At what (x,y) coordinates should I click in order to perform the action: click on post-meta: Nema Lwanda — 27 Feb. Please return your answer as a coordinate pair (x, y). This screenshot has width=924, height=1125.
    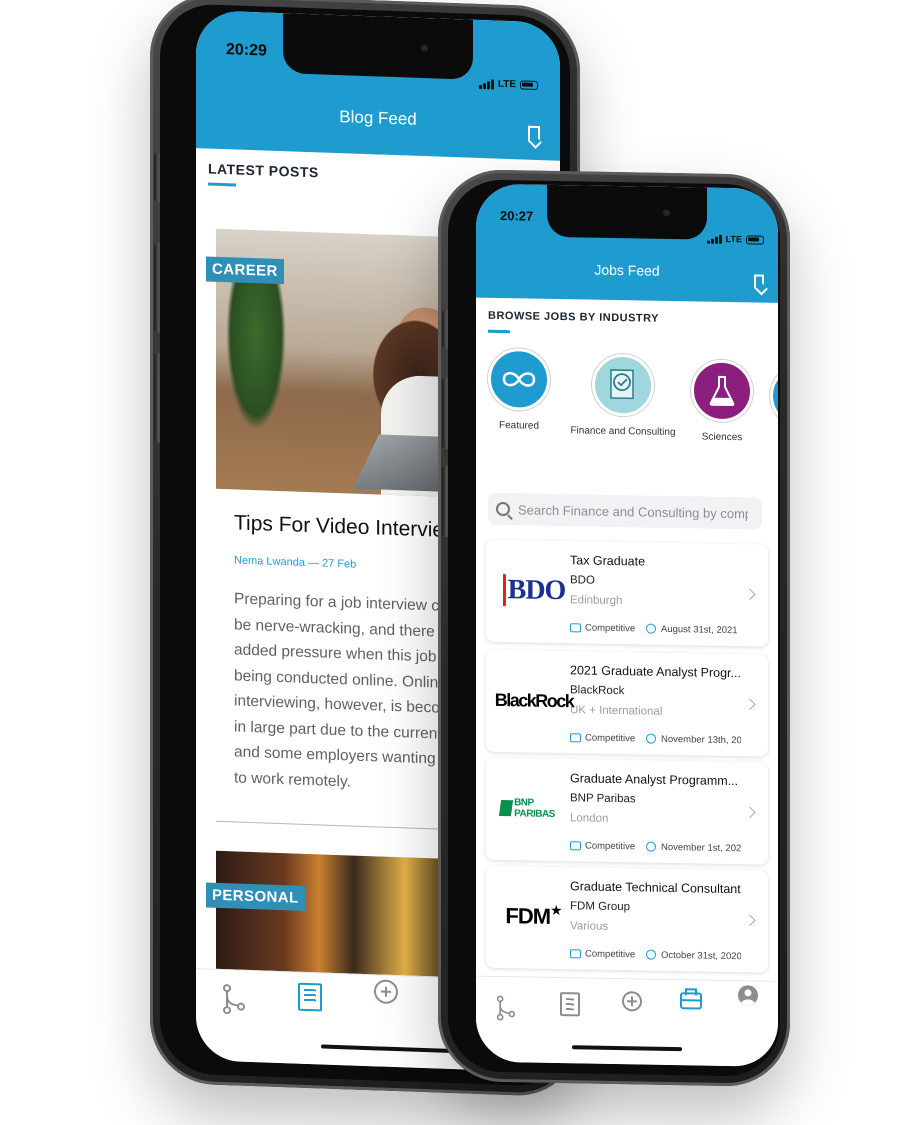
    Looking at the image, I should click on (295, 562).